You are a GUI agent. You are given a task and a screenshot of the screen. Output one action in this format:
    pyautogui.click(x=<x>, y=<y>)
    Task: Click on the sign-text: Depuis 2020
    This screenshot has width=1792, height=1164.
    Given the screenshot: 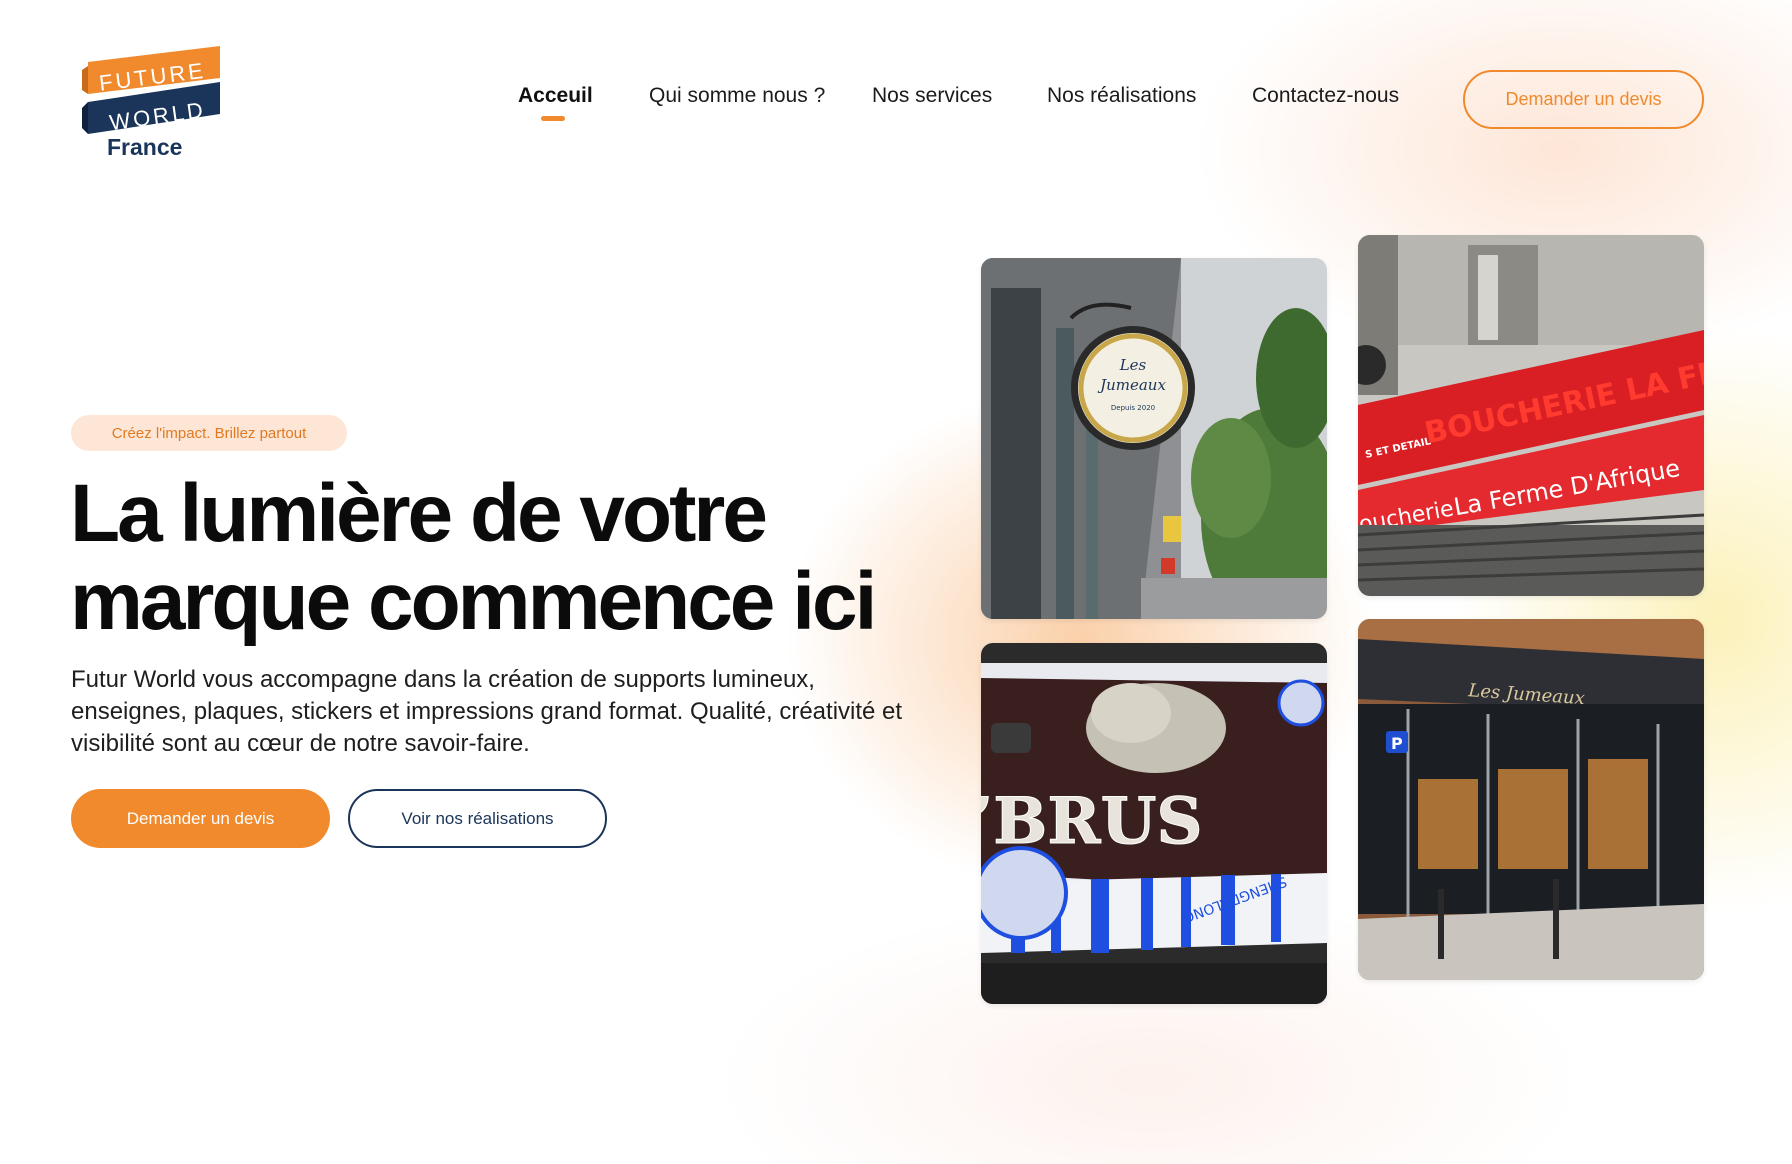 What is the action you would take?
    pyautogui.click(x=1133, y=408)
    